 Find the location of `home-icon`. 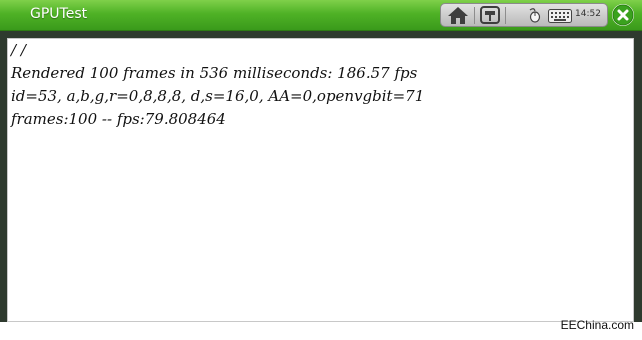

home-icon is located at coordinates (458, 15).